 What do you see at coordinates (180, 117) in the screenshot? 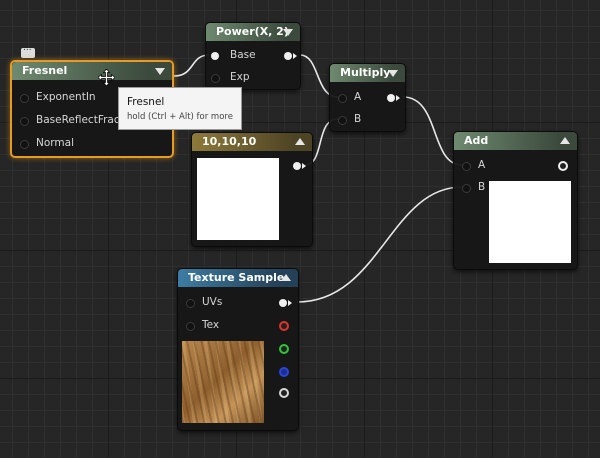
I see `tooltip-hint: hold (Ctrl + Alt) for more` at bounding box center [180, 117].